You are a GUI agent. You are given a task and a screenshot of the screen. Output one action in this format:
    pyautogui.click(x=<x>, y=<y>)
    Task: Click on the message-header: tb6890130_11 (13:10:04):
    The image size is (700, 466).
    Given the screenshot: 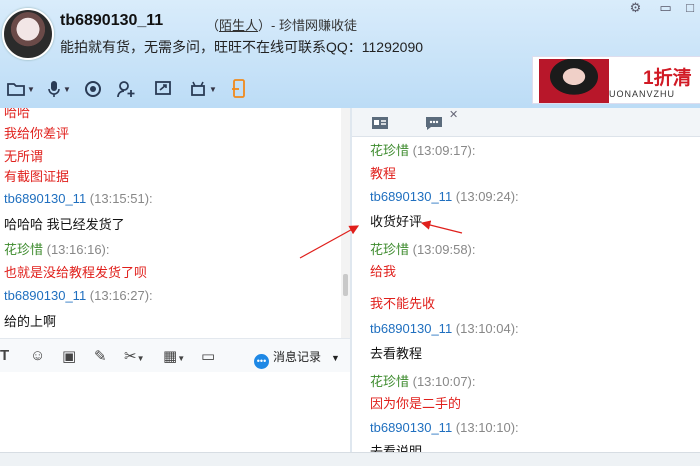 What is the action you would take?
    pyautogui.click(x=444, y=328)
    